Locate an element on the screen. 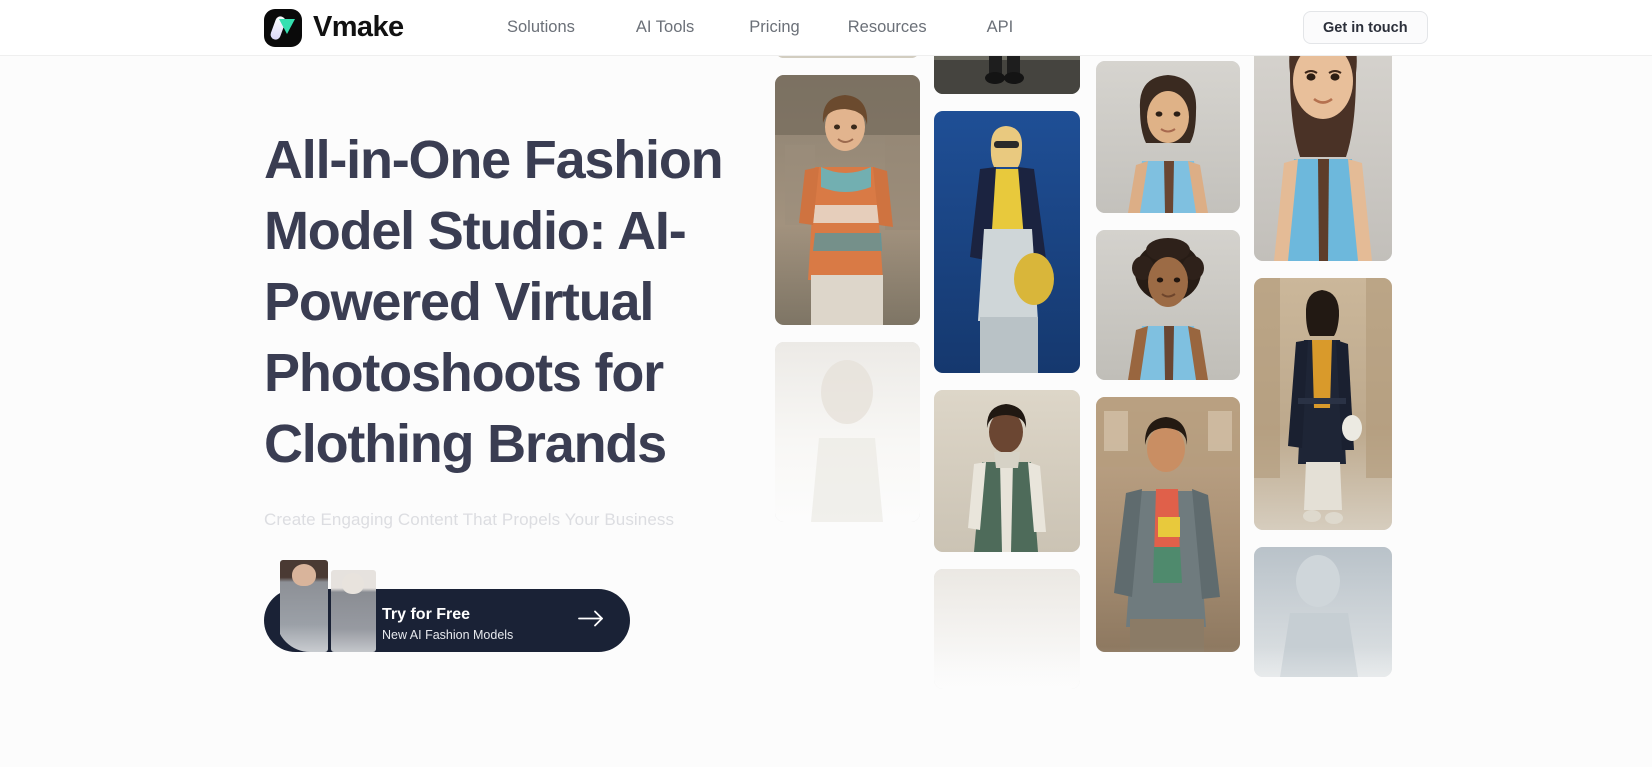 This screenshot has height=767, width=1652. try-button-text: Try for Free New AI Fashion Models is located at coordinates (447, 624).